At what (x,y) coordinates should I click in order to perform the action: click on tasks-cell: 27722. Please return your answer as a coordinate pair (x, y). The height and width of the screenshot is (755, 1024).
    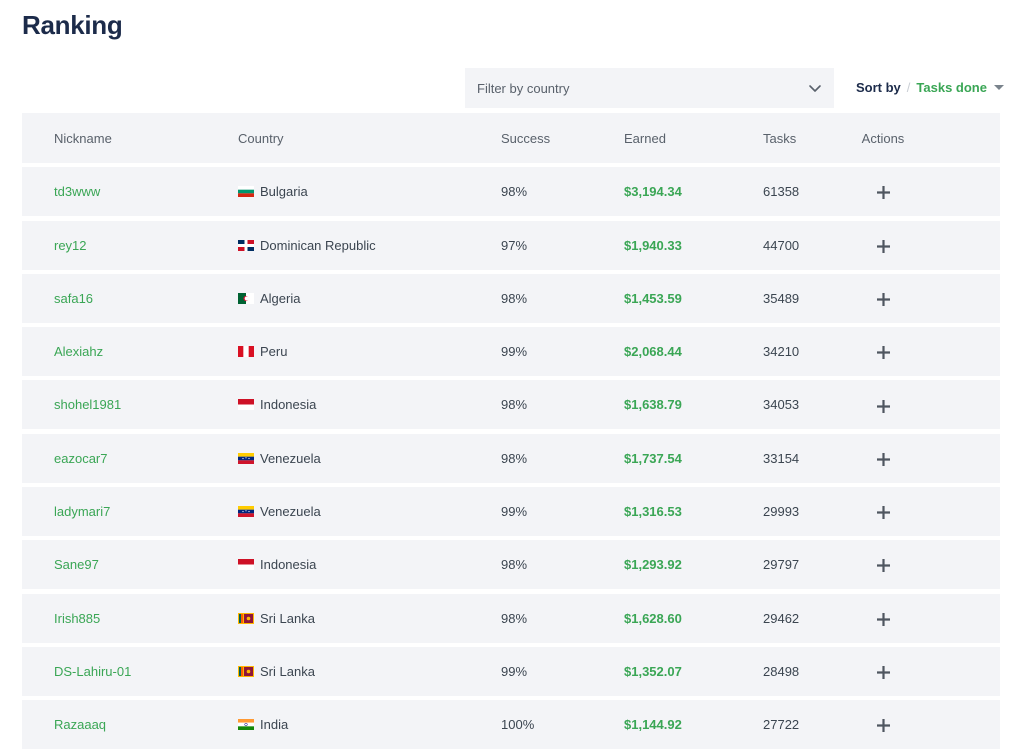
    Looking at the image, I should click on (781, 725).